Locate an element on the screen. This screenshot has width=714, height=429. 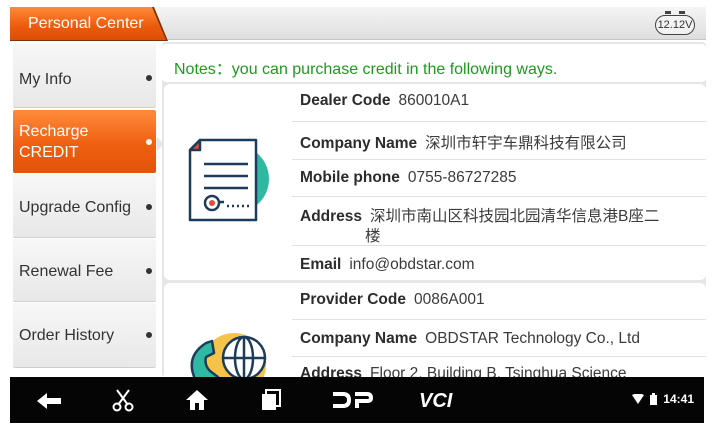
provider-company-name-value: OBDSTAR Technology Co., Ltd is located at coordinates (532, 338).